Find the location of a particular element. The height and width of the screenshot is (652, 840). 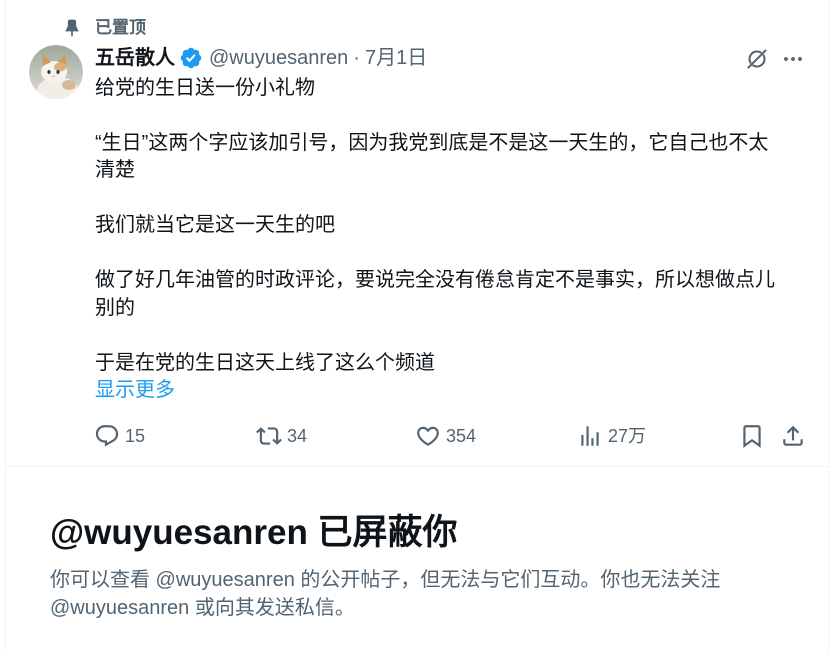

post-paragraph: 于是在党的生日这天上线了这么个频道 is located at coordinates (451, 364).